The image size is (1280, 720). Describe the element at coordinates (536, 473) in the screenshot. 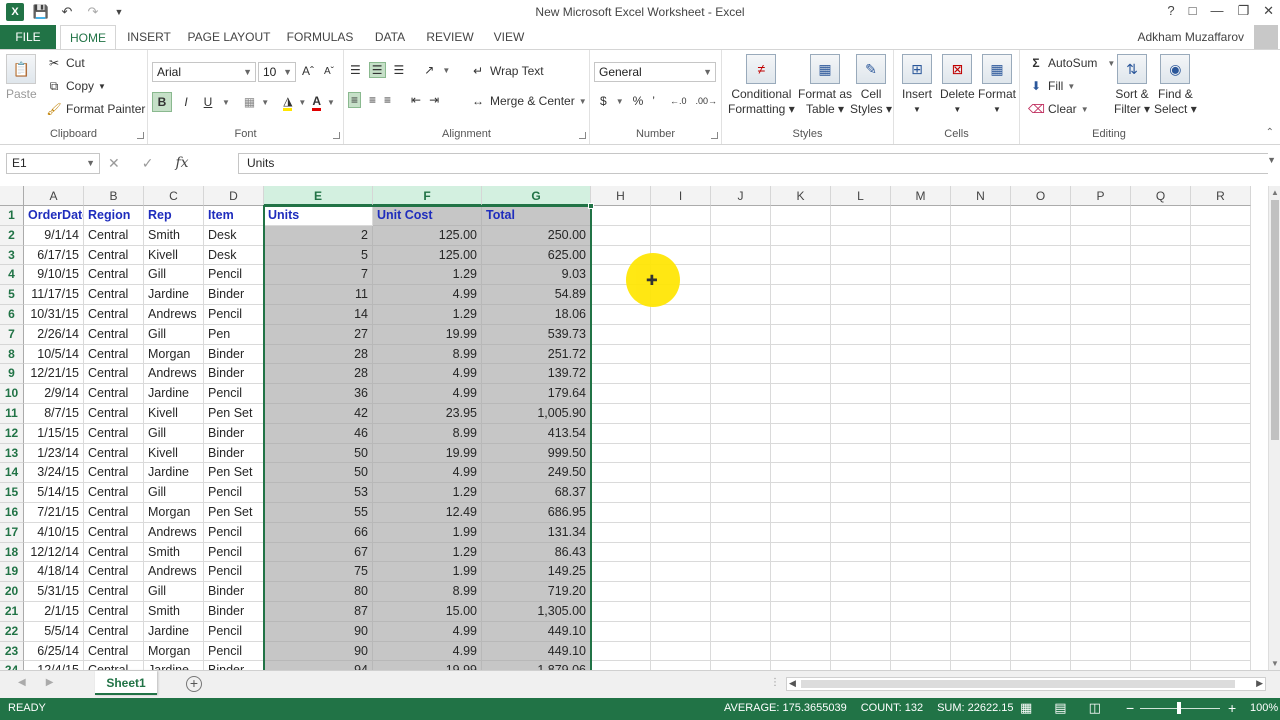

I see `cell-g14: 249.50` at that location.